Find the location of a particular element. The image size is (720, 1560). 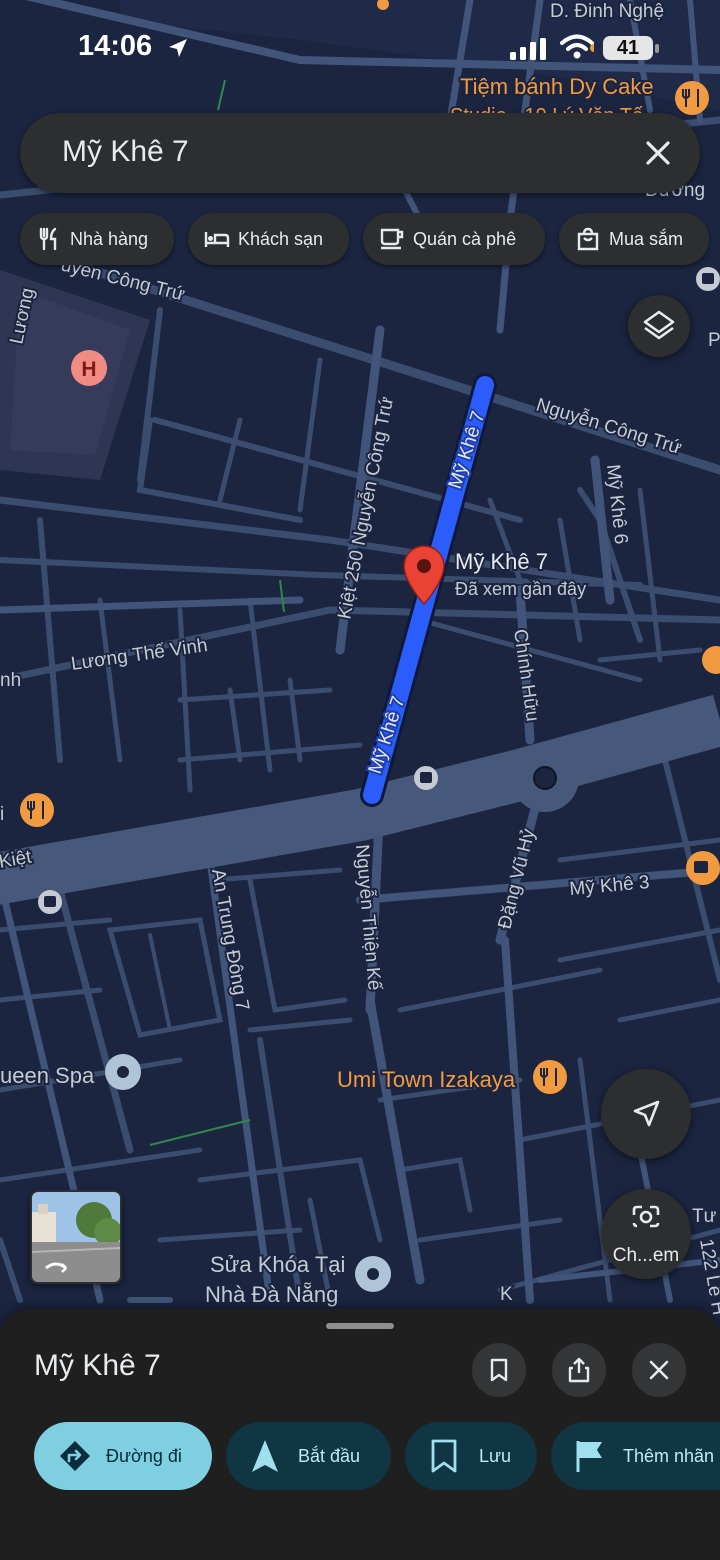

chip-label: Quán cà phê is located at coordinates (465, 238).